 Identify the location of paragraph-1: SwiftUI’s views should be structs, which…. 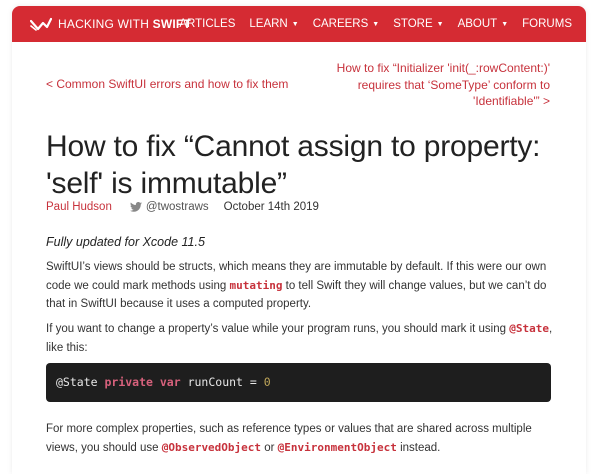
(296, 285).